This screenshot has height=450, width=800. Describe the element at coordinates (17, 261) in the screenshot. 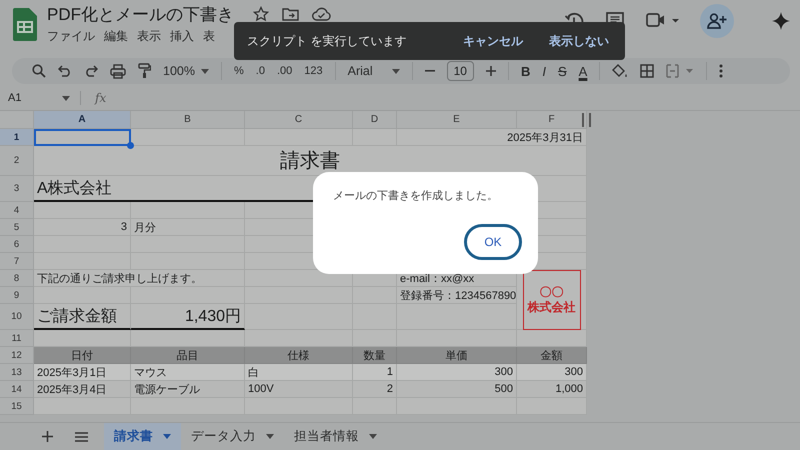

I see `row-header: 7` at that location.